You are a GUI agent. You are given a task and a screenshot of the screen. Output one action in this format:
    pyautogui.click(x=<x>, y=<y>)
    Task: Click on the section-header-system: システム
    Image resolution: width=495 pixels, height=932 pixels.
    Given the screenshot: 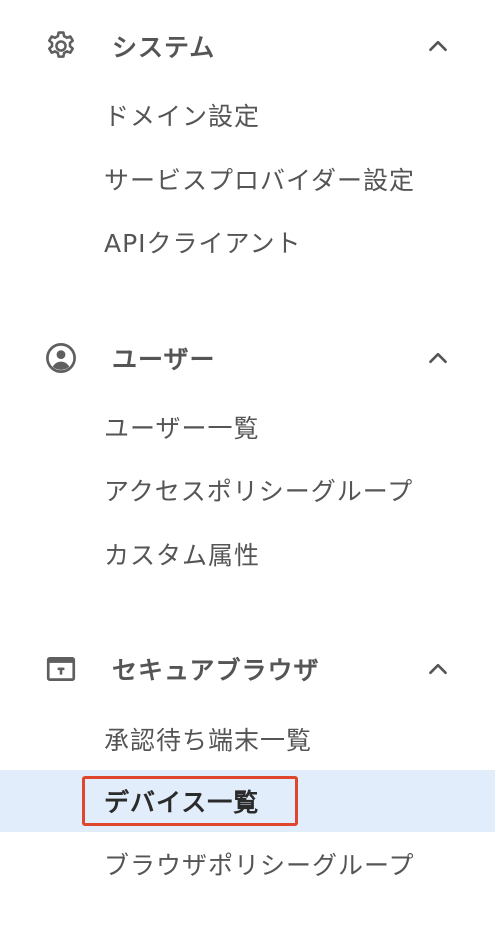 What is the action you would take?
    pyautogui.click(x=247, y=46)
    